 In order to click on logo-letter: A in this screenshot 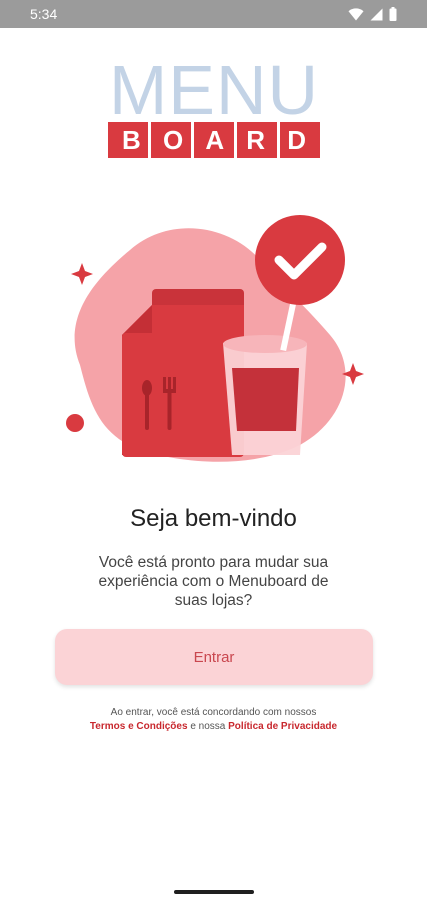, I will do `click(215, 139)`.